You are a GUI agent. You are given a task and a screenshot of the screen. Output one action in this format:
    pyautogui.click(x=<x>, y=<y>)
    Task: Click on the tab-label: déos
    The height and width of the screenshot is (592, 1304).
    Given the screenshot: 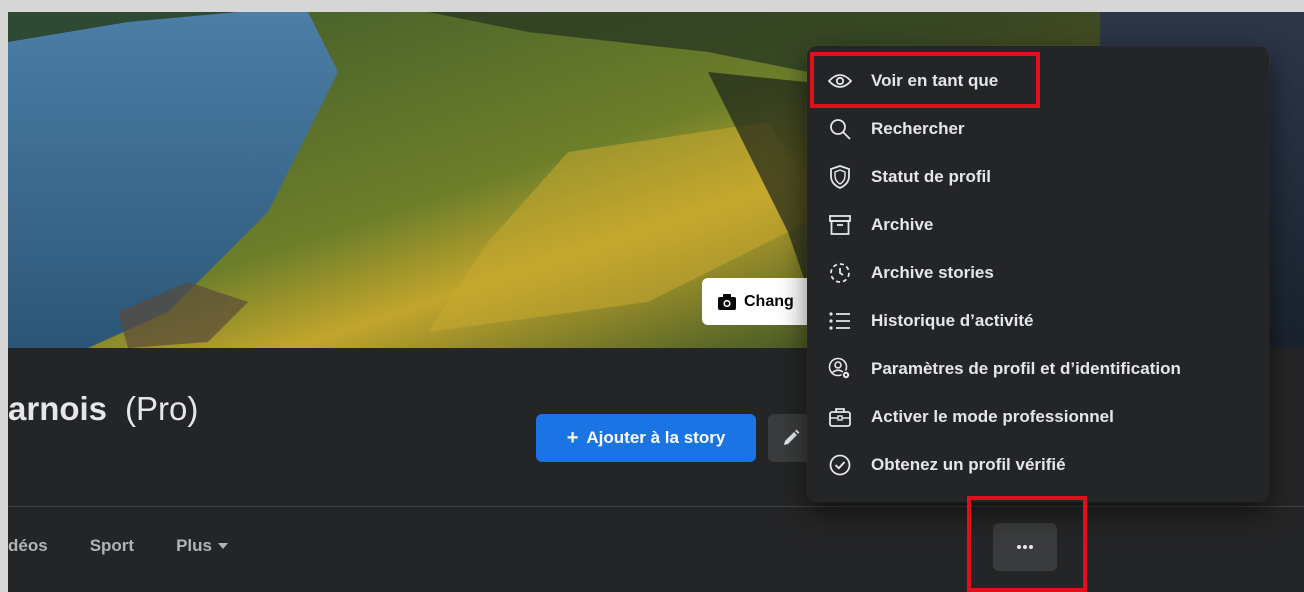 What is the action you would take?
    pyautogui.click(x=28, y=545)
    